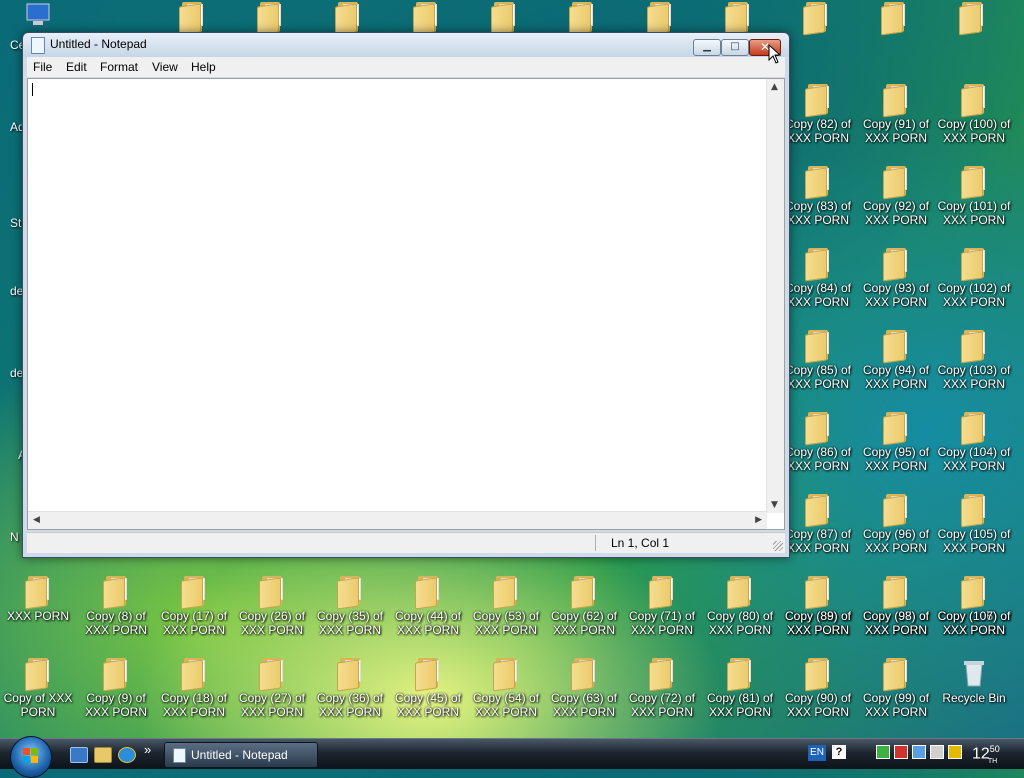  What do you see at coordinates (818, 205) in the screenshot?
I see `desktop-folder: Copy (83) of XXX PORN` at bounding box center [818, 205].